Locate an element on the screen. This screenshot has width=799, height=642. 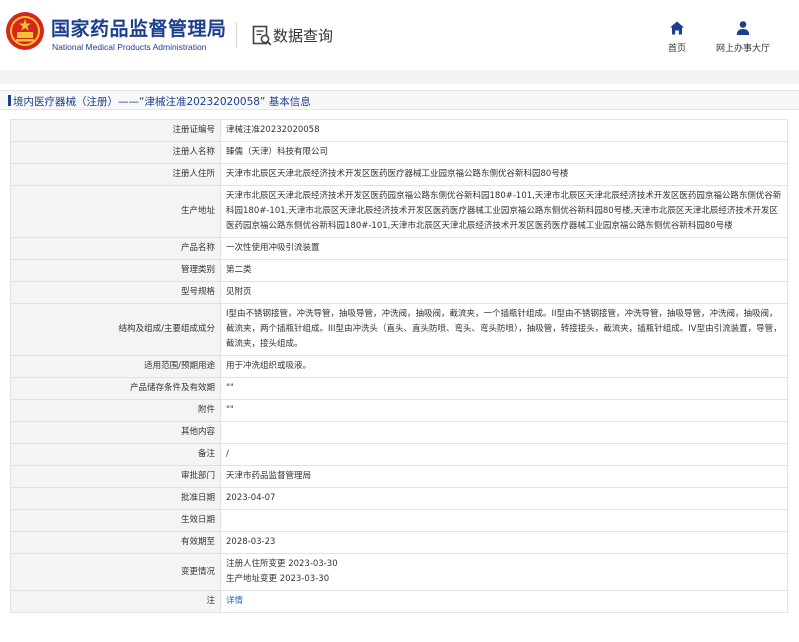
management-category: 第二类 is located at coordinates (504, 270).